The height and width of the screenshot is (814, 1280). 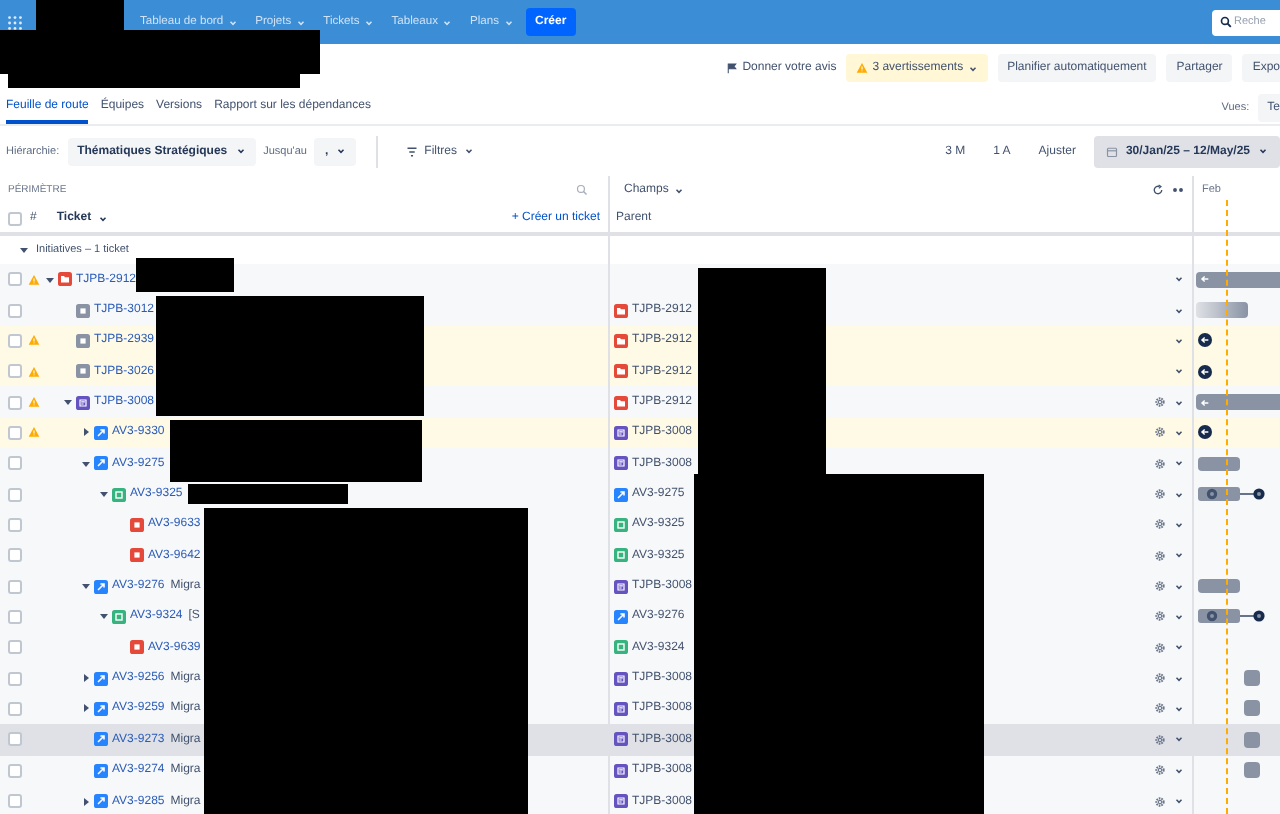 What do you see at coordinates (621, 340) in the screenshot?
I see `folder-icon` at bounding box center [621, 340].